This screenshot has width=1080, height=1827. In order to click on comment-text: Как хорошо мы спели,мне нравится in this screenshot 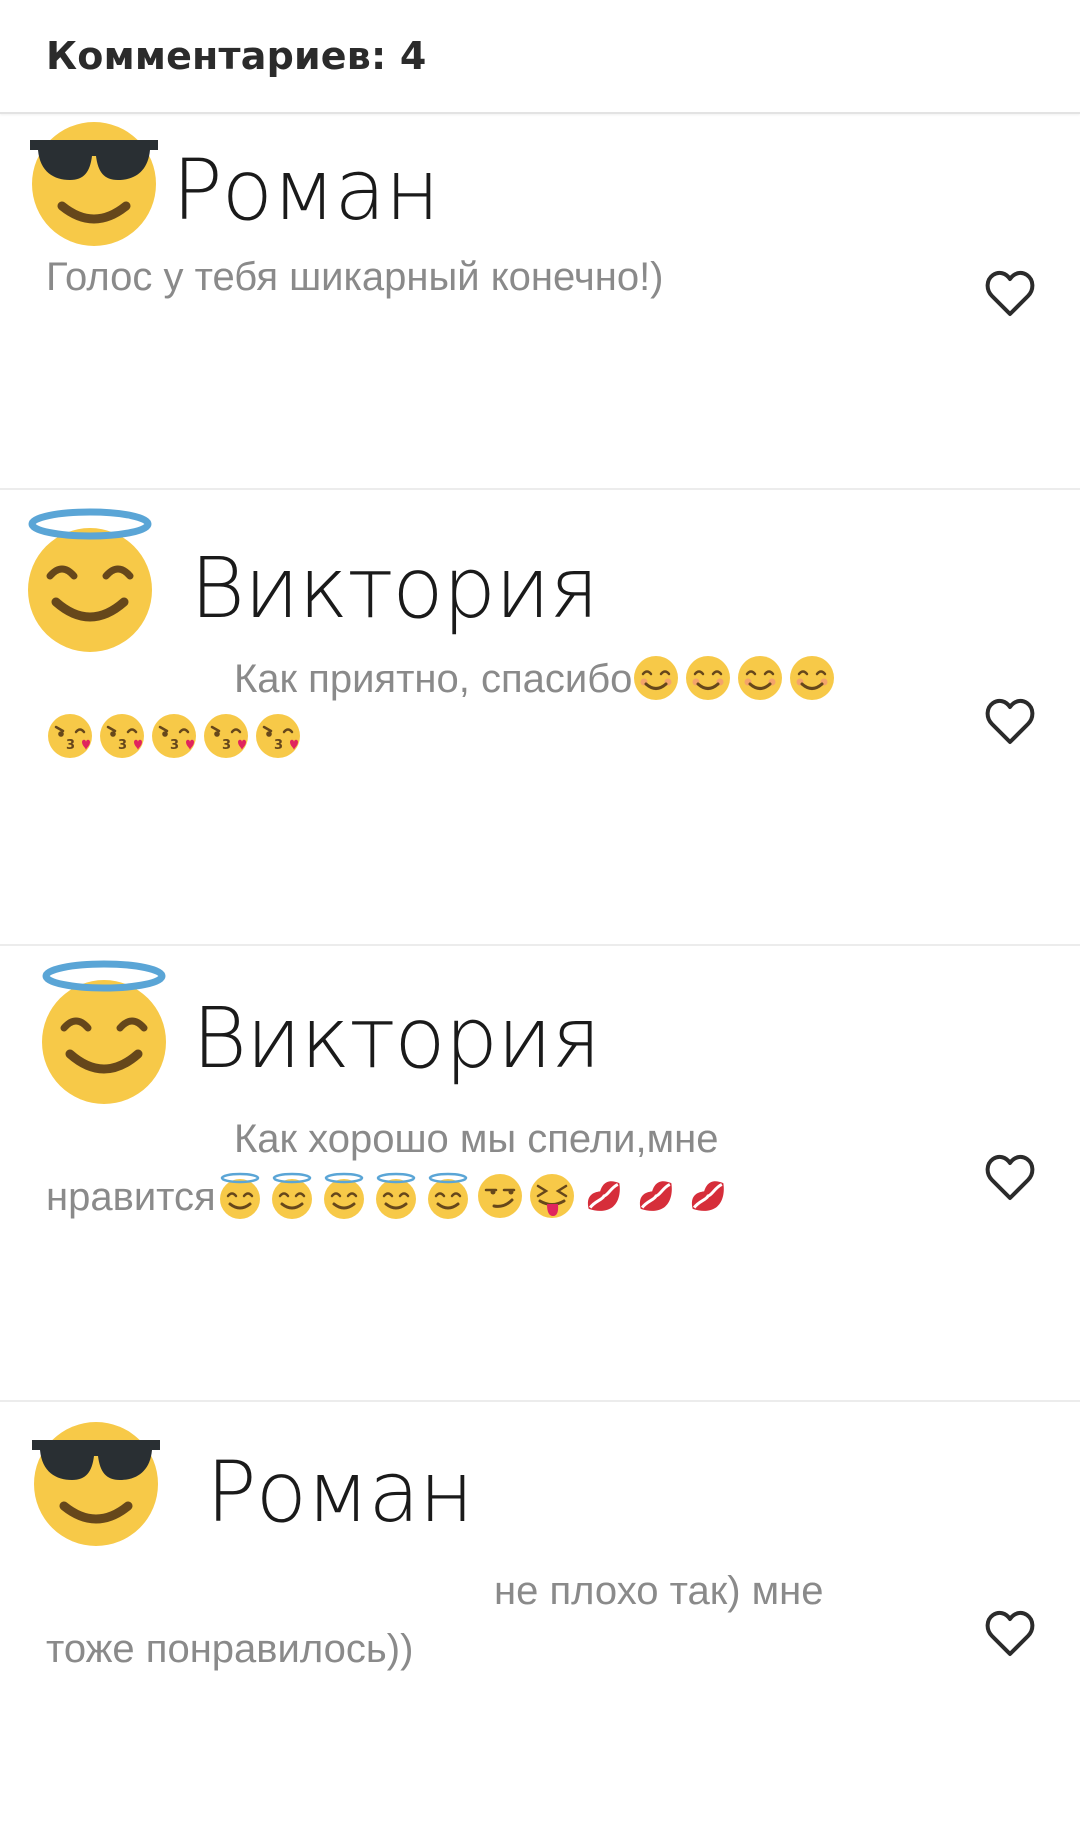, I will do `click(391, 1168)`.